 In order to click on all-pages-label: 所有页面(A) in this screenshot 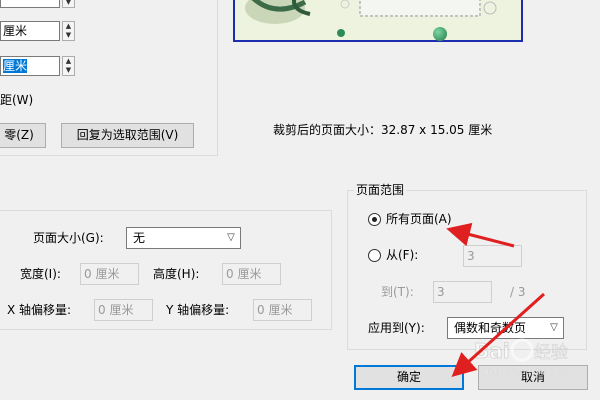, I will do `click(419, 219)`.